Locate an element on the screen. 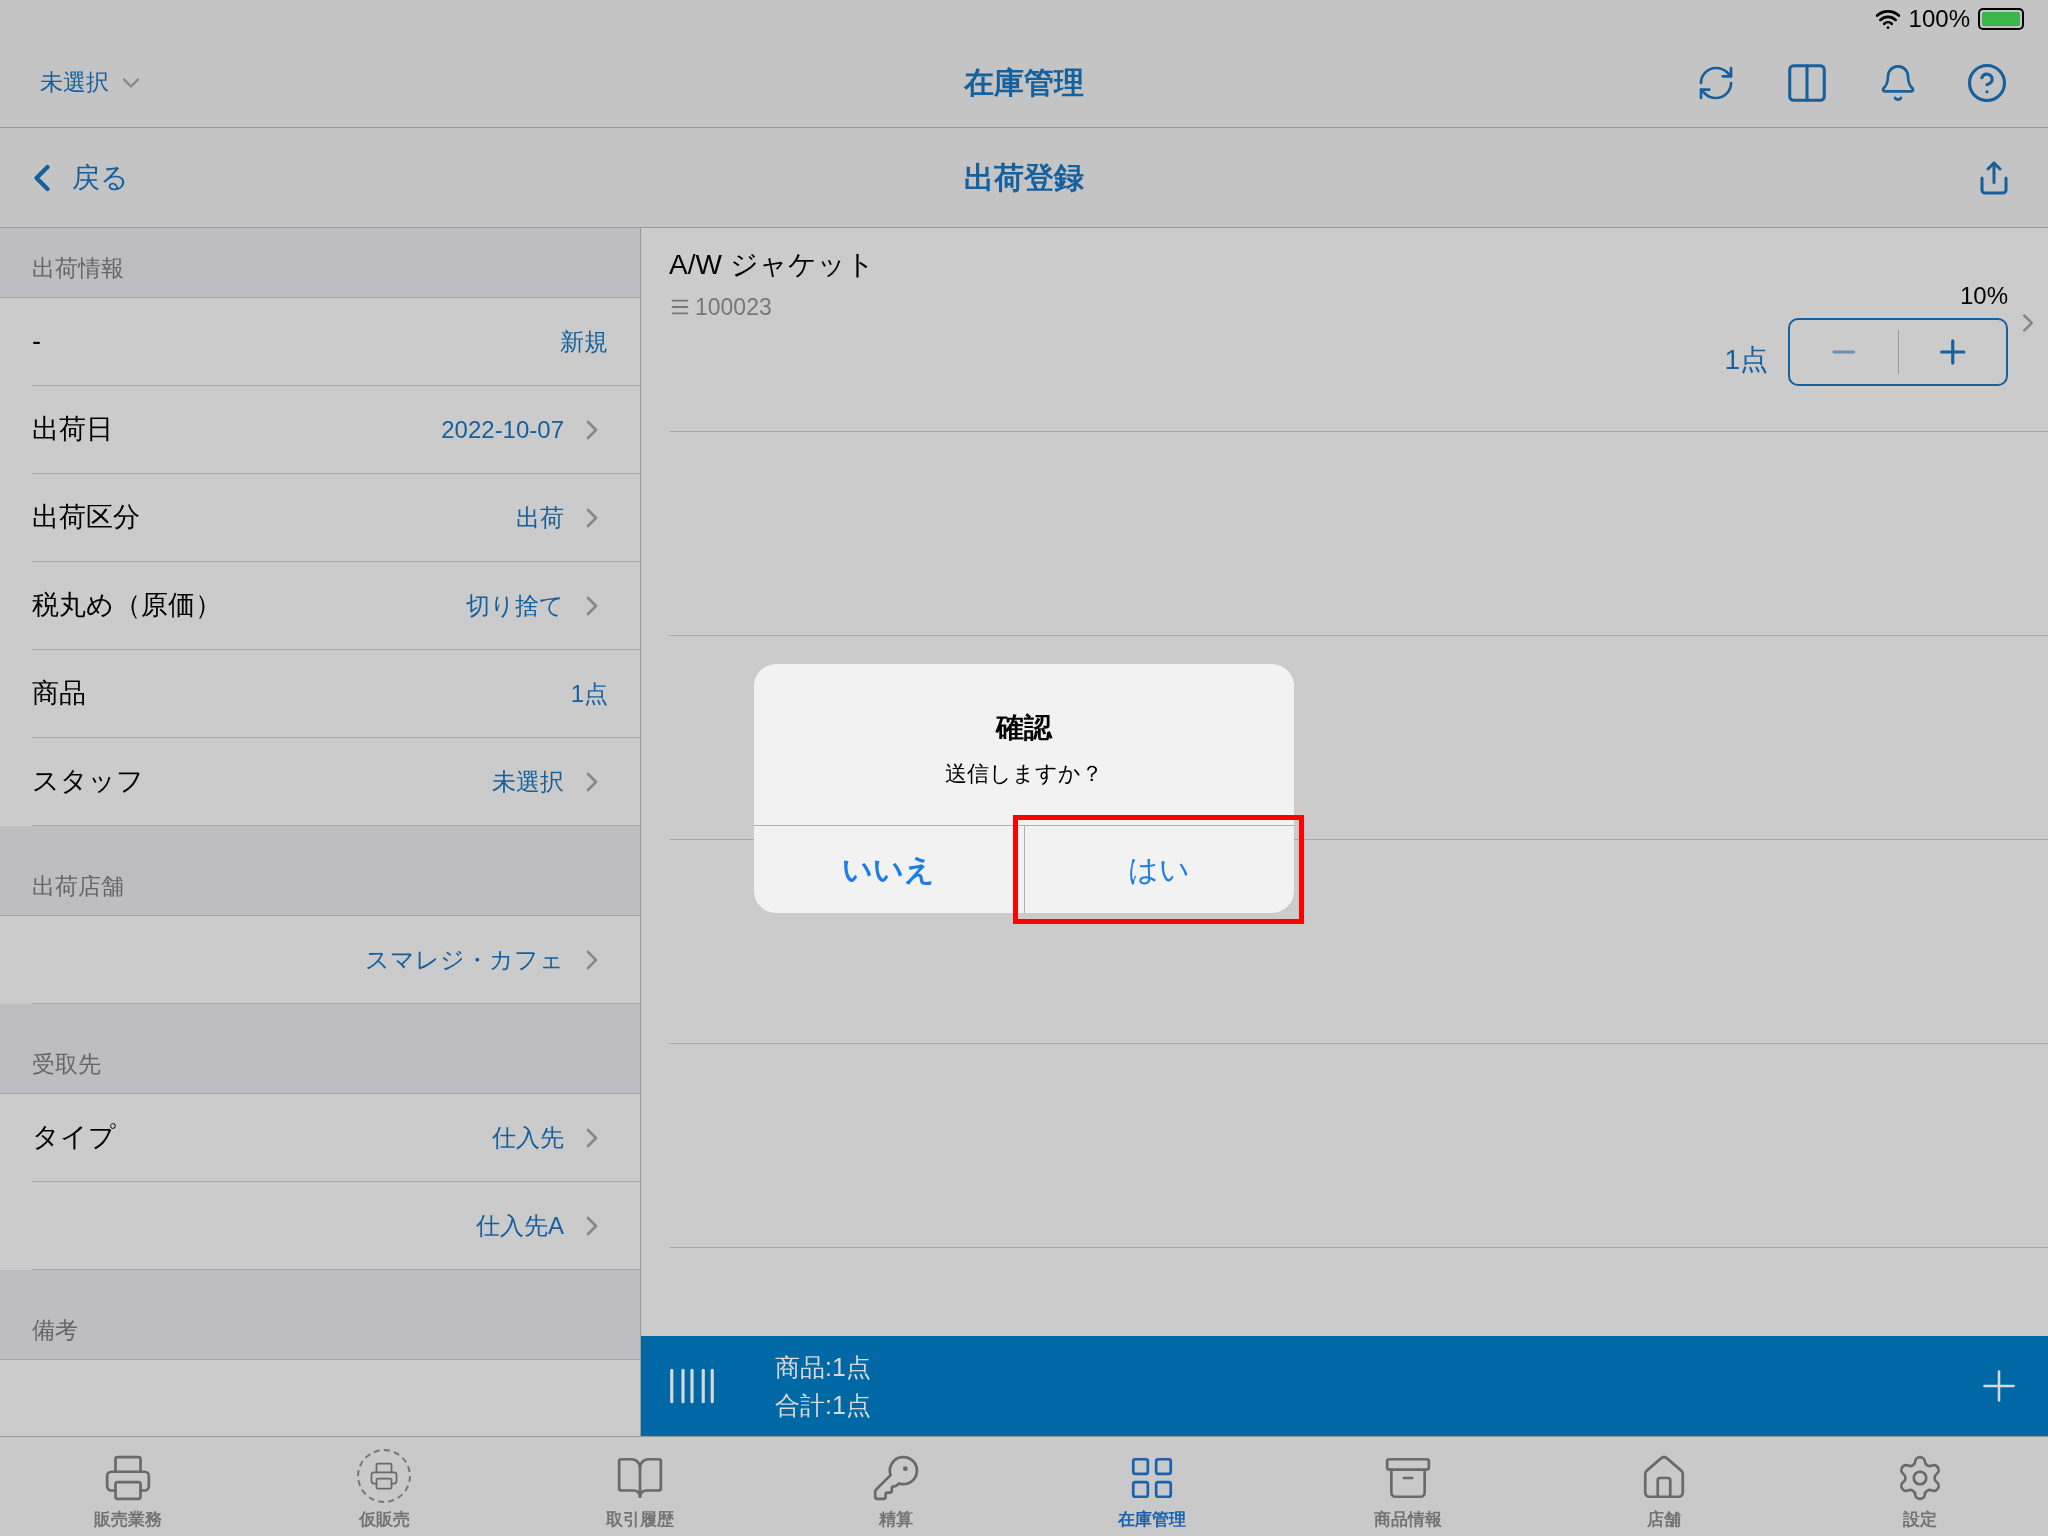 This screenshot has width=2048, height=1536. tab-bar-item: 店舗 is located at coordinates (1664, 1486).